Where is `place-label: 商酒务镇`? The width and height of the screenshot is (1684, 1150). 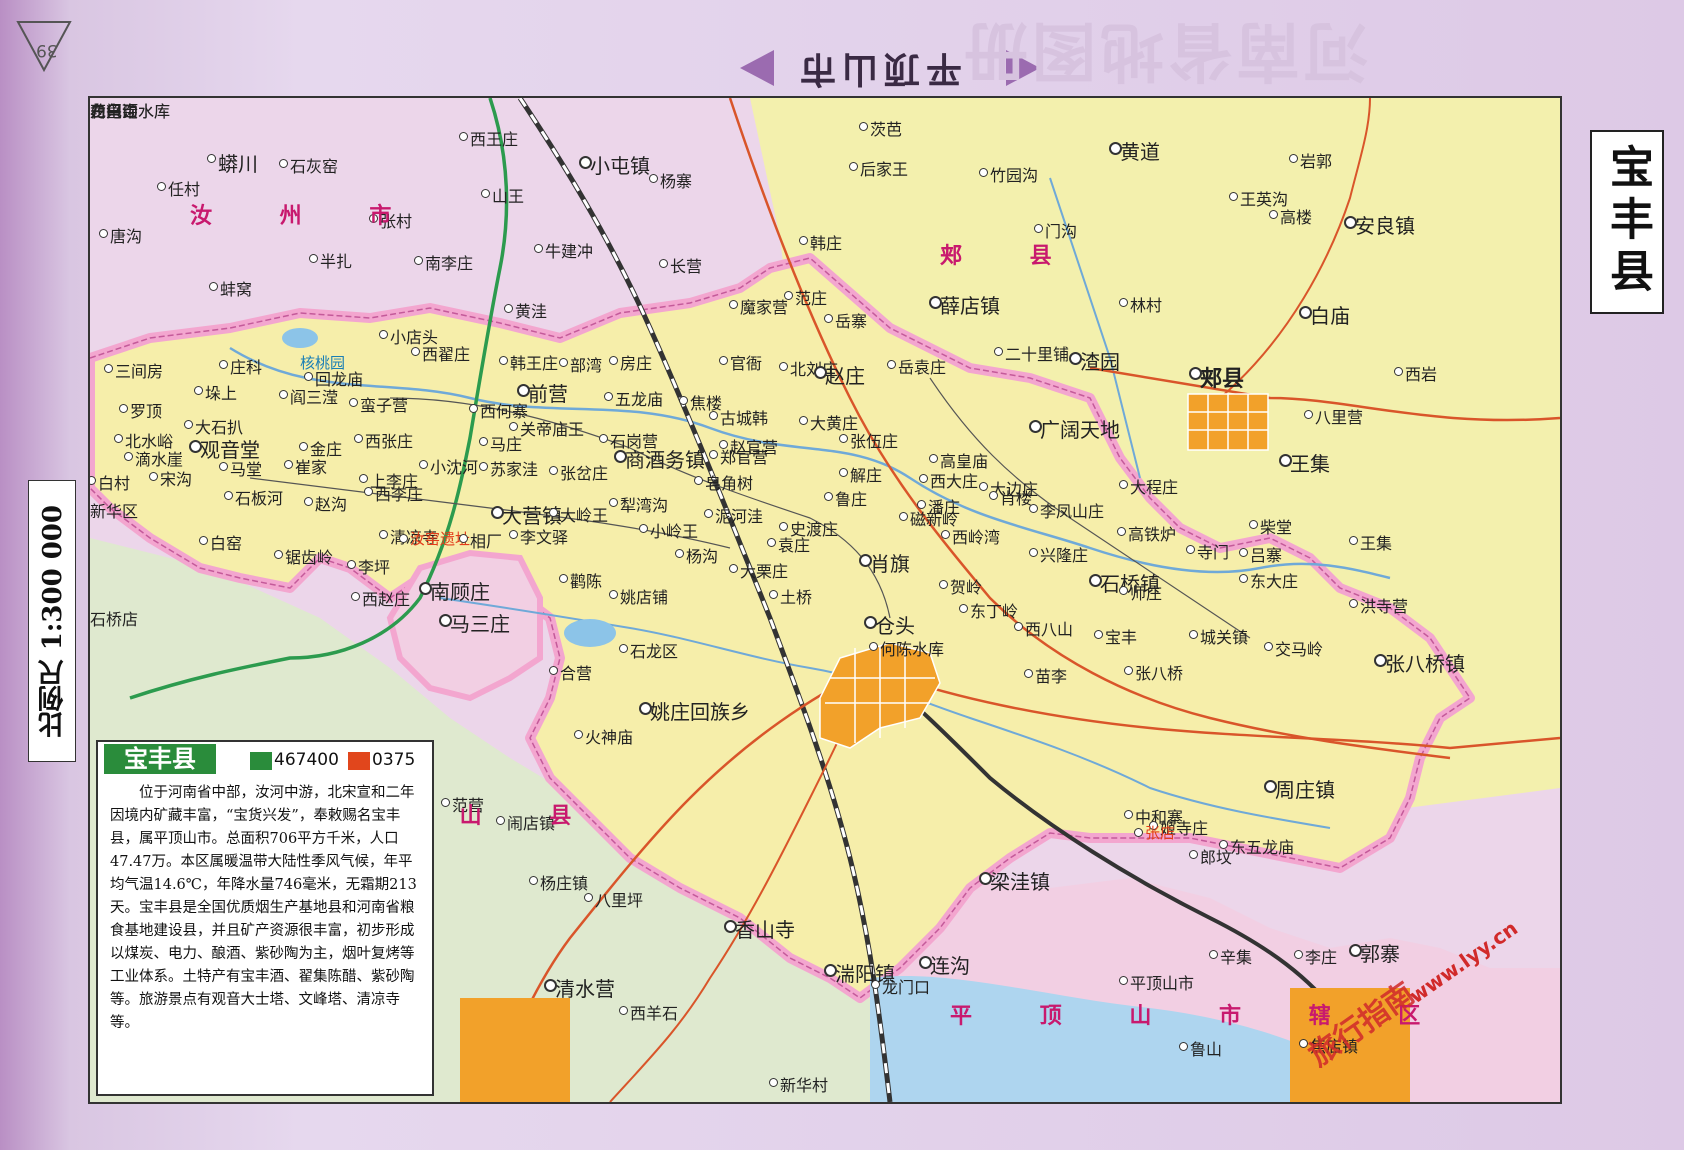
place-label: 商酒务镇 is located at coordinates (665, 460).